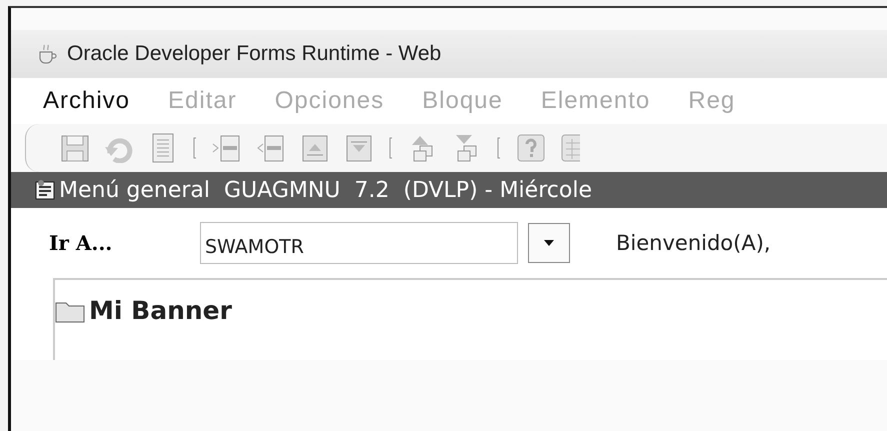 Image resolution: width=887 pixels, height=431 pixels. Describe the element at coordinates (271, 148) in the screenshot. I see `previous-page-icon` at that location.